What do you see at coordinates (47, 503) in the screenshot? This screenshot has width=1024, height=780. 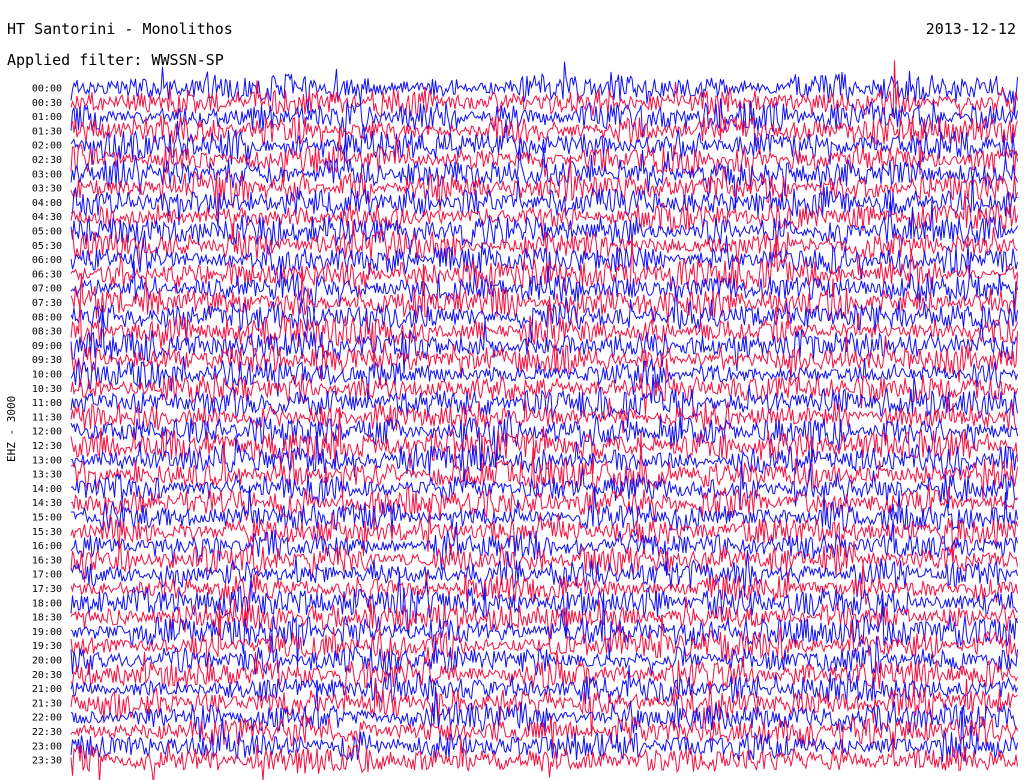 I see `time-tick-label: 14:30` at bounding box center [47, 503].